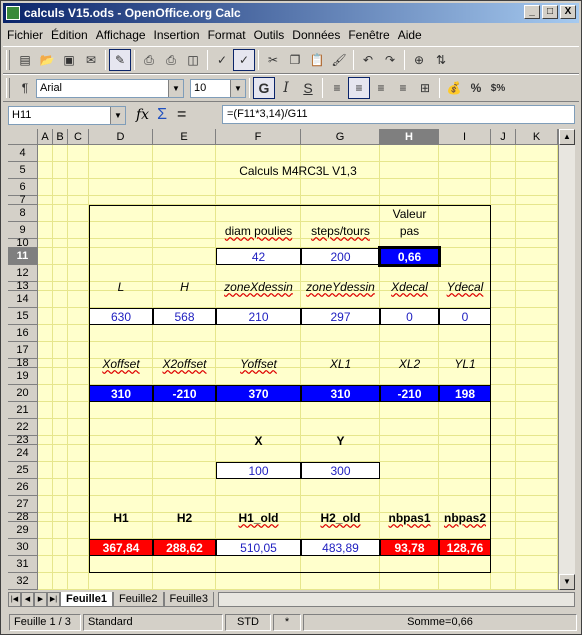 This screenshot has height=635, width=582. I want to click on menu-fichier: Fichier, so click(25, 35).